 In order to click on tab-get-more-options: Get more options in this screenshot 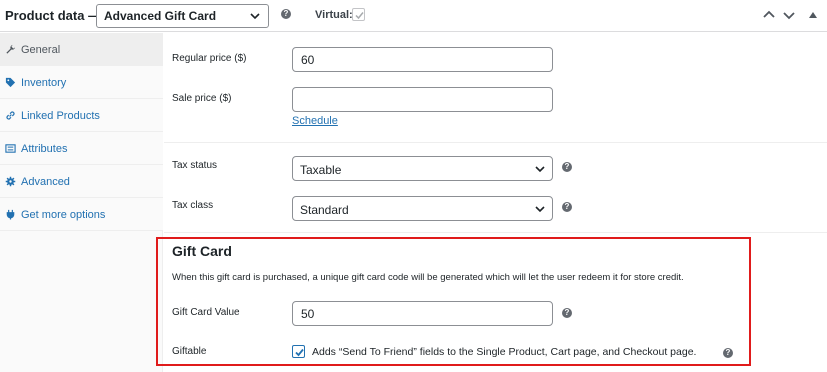, I will do `click(81, 214)`.